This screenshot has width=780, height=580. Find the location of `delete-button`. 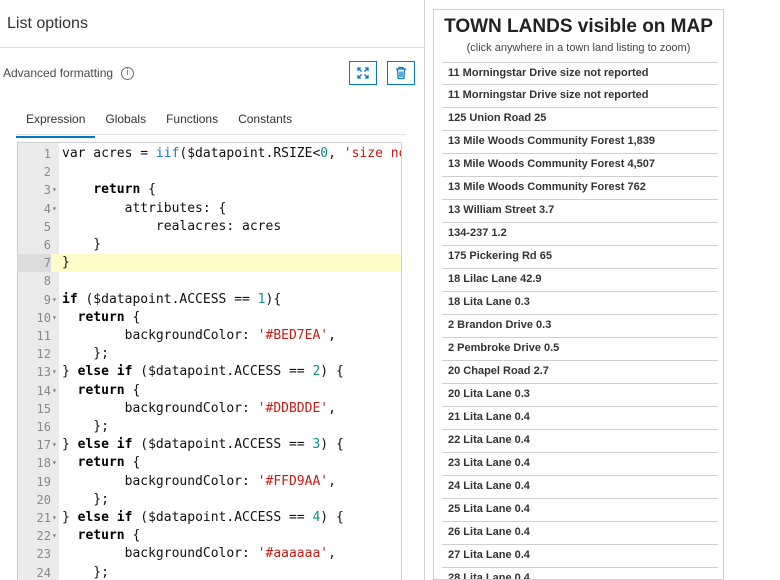

delete-button is located at coordinates (401, 73).